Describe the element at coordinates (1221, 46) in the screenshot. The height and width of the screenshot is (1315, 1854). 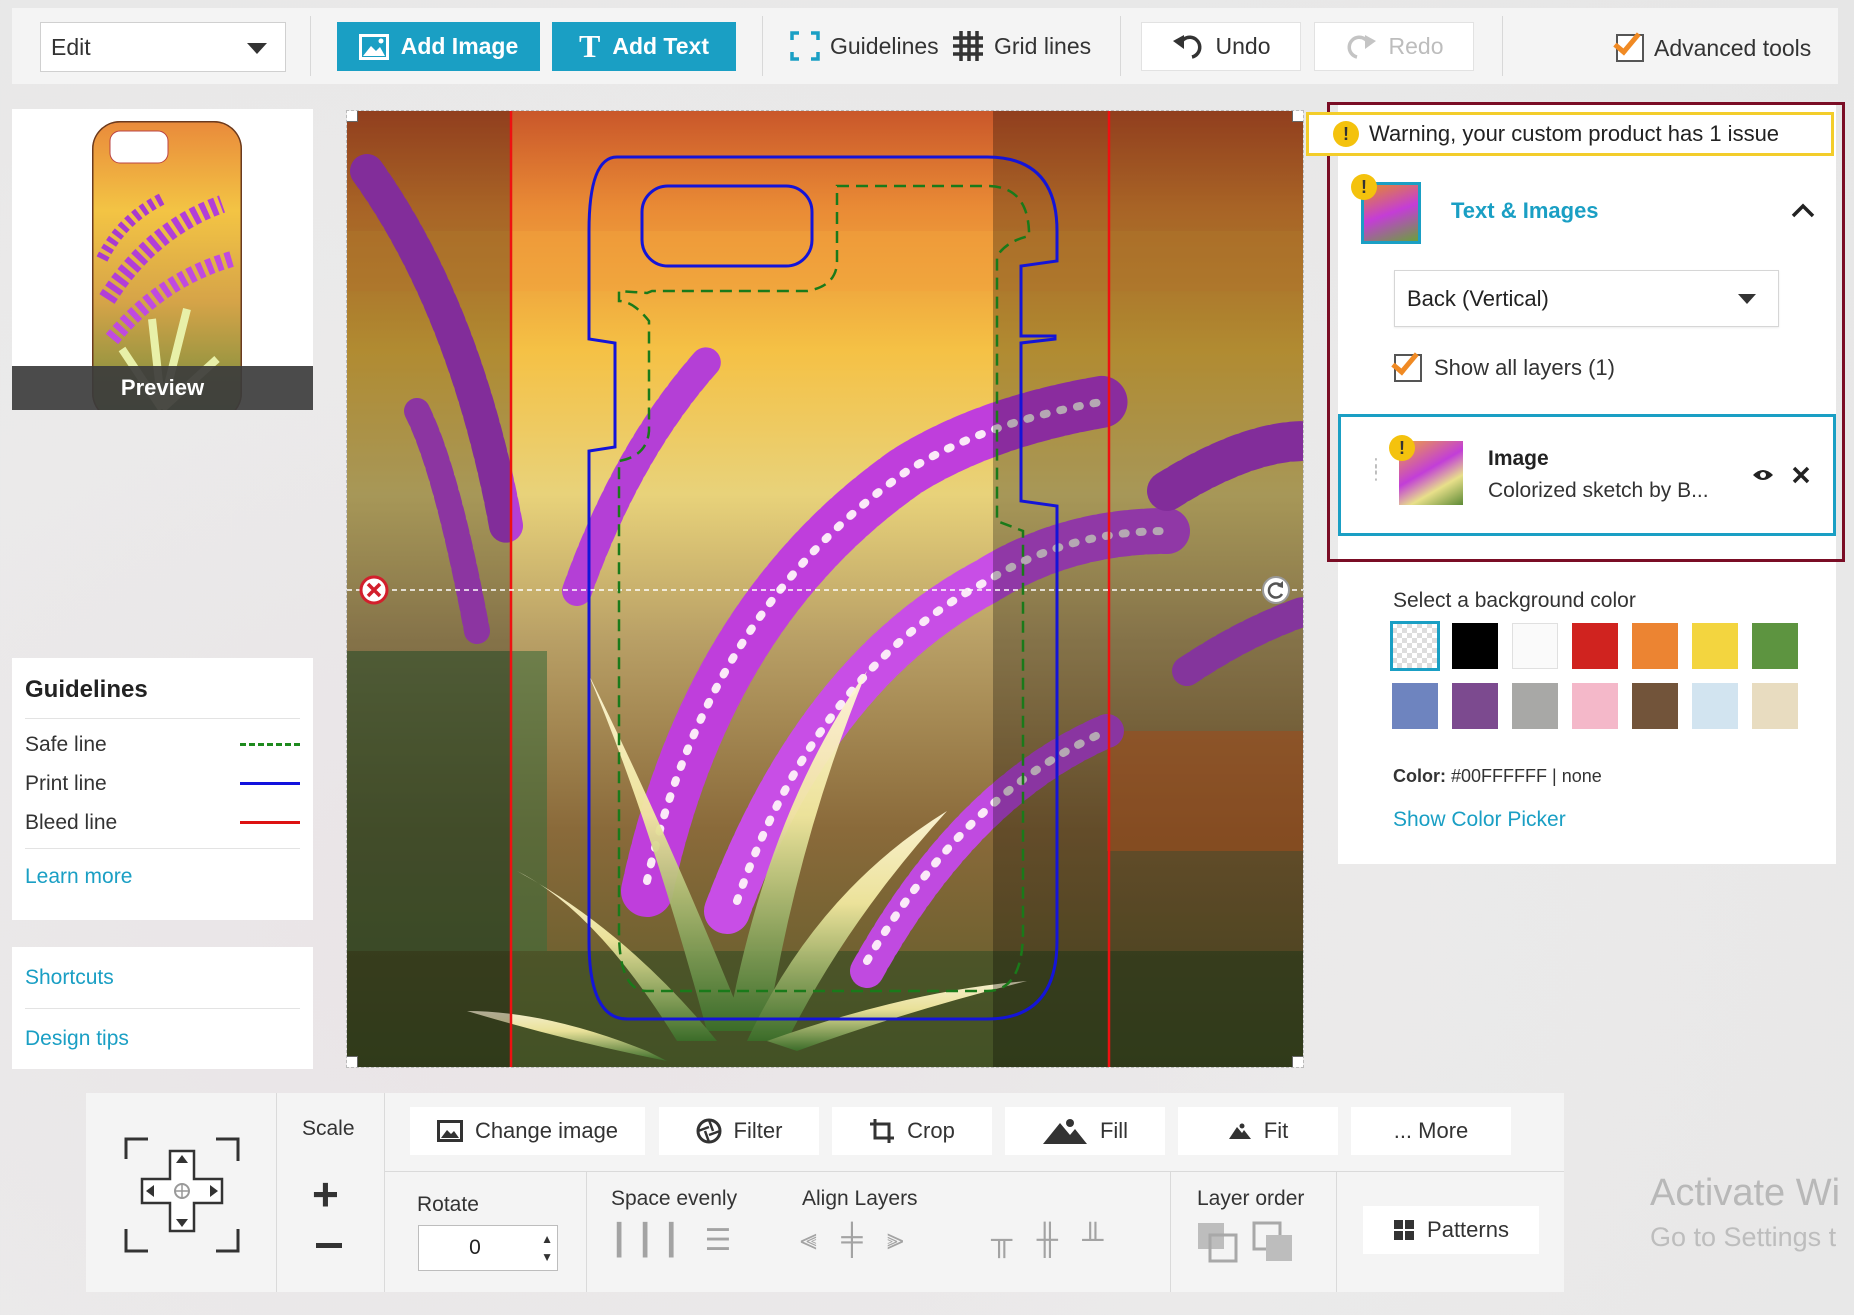
I see `undo-button: Undo` at that location.